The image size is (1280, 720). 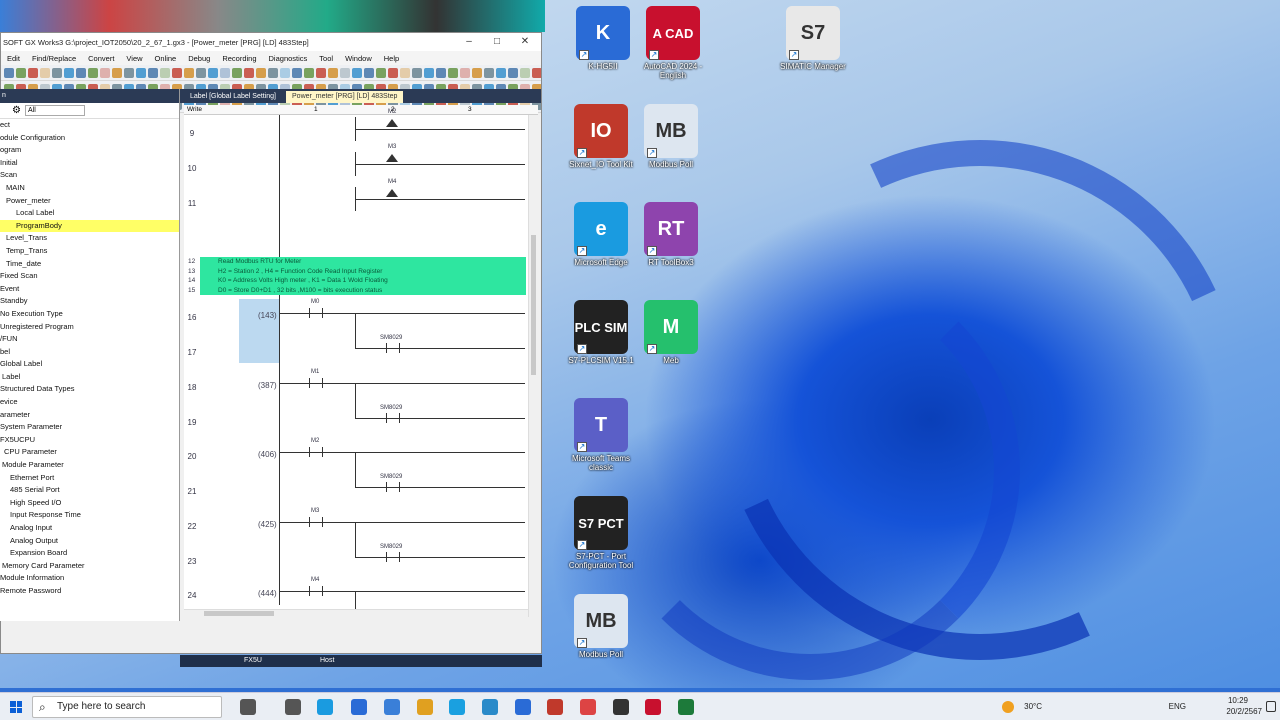 What do you see at coordinates (199, 58) in the screenshot?
I see `menu-item: Debug` at bounding box center [199, 58].